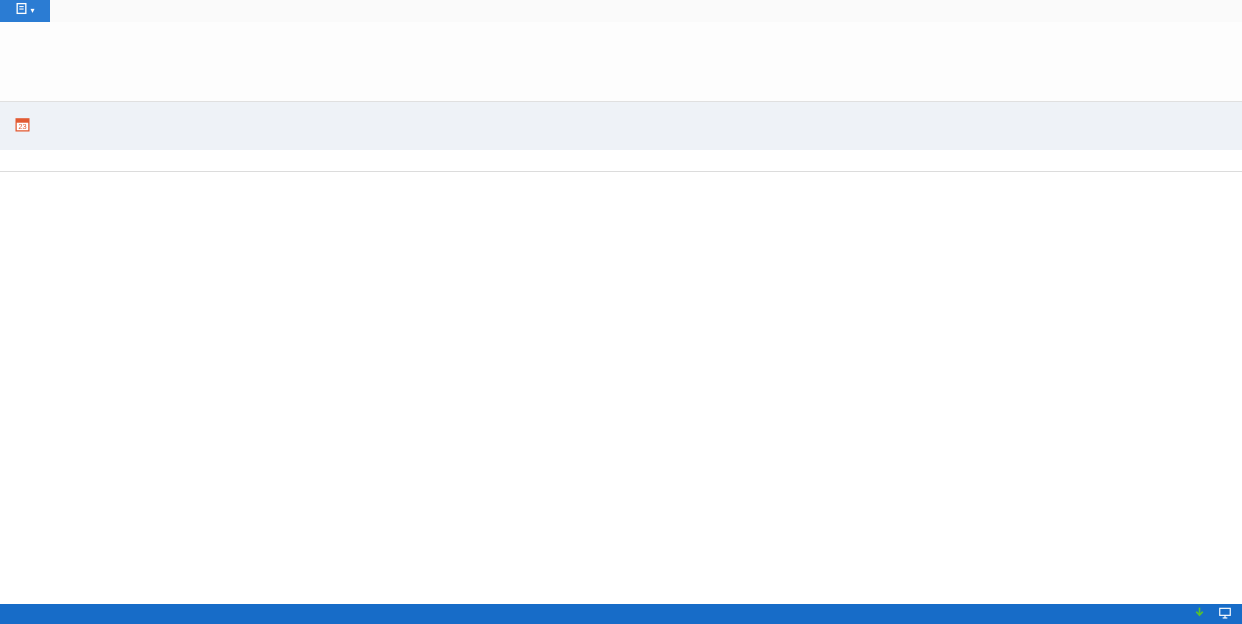 The image size is (1242, 624). I want to click on chevron-down-icon: ▾, so click(32, 10).